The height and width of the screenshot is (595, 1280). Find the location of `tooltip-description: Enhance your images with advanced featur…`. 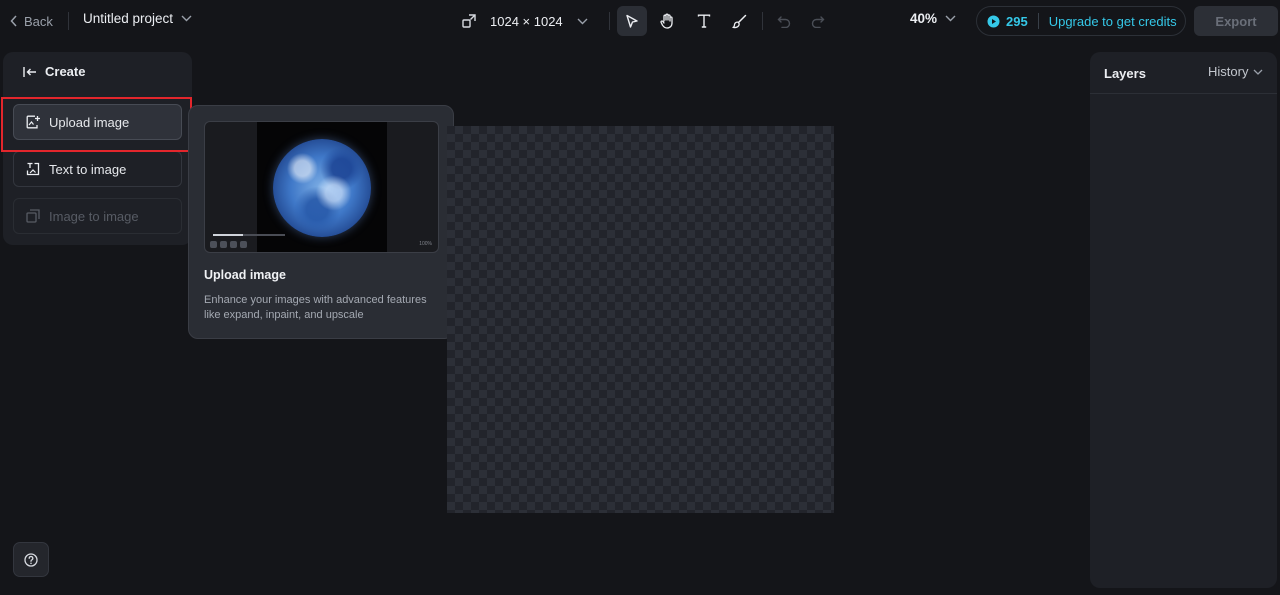

tooltip-description: Enhance your images with advanced featur… is located at coordinates (315, 307).